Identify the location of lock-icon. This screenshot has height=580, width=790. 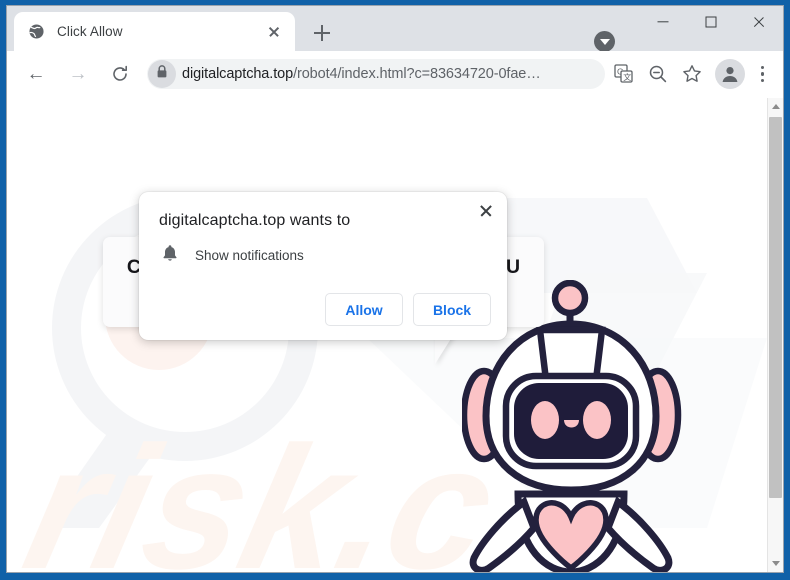
(162, 74).